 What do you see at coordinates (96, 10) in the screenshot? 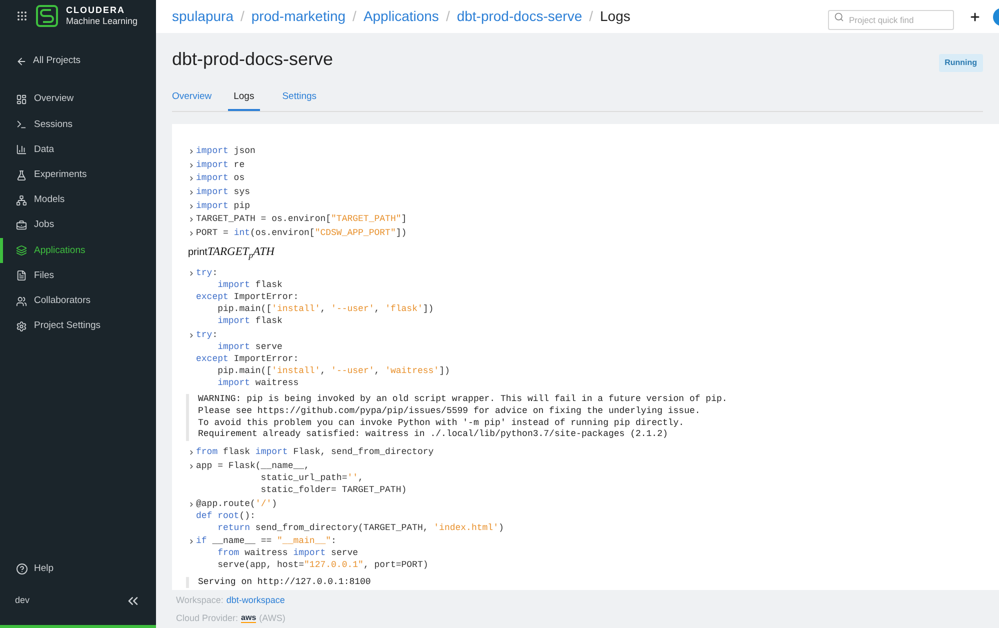
I see `brand-name: CLOUDERA` at bounding box center [96, 10].